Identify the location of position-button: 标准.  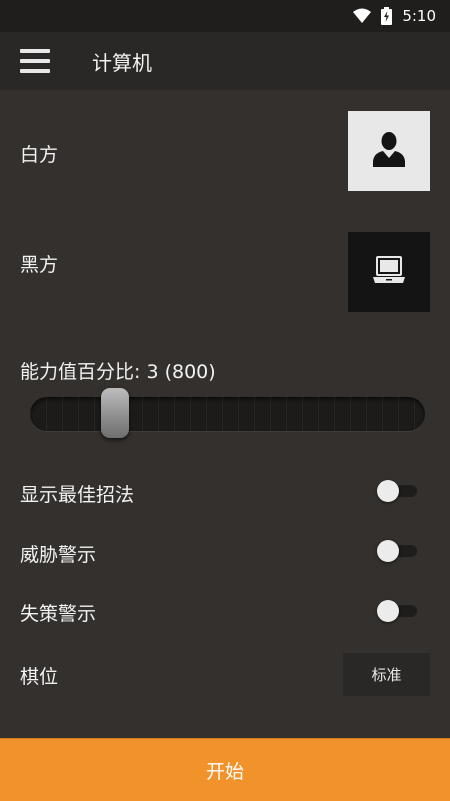
(386, 674).